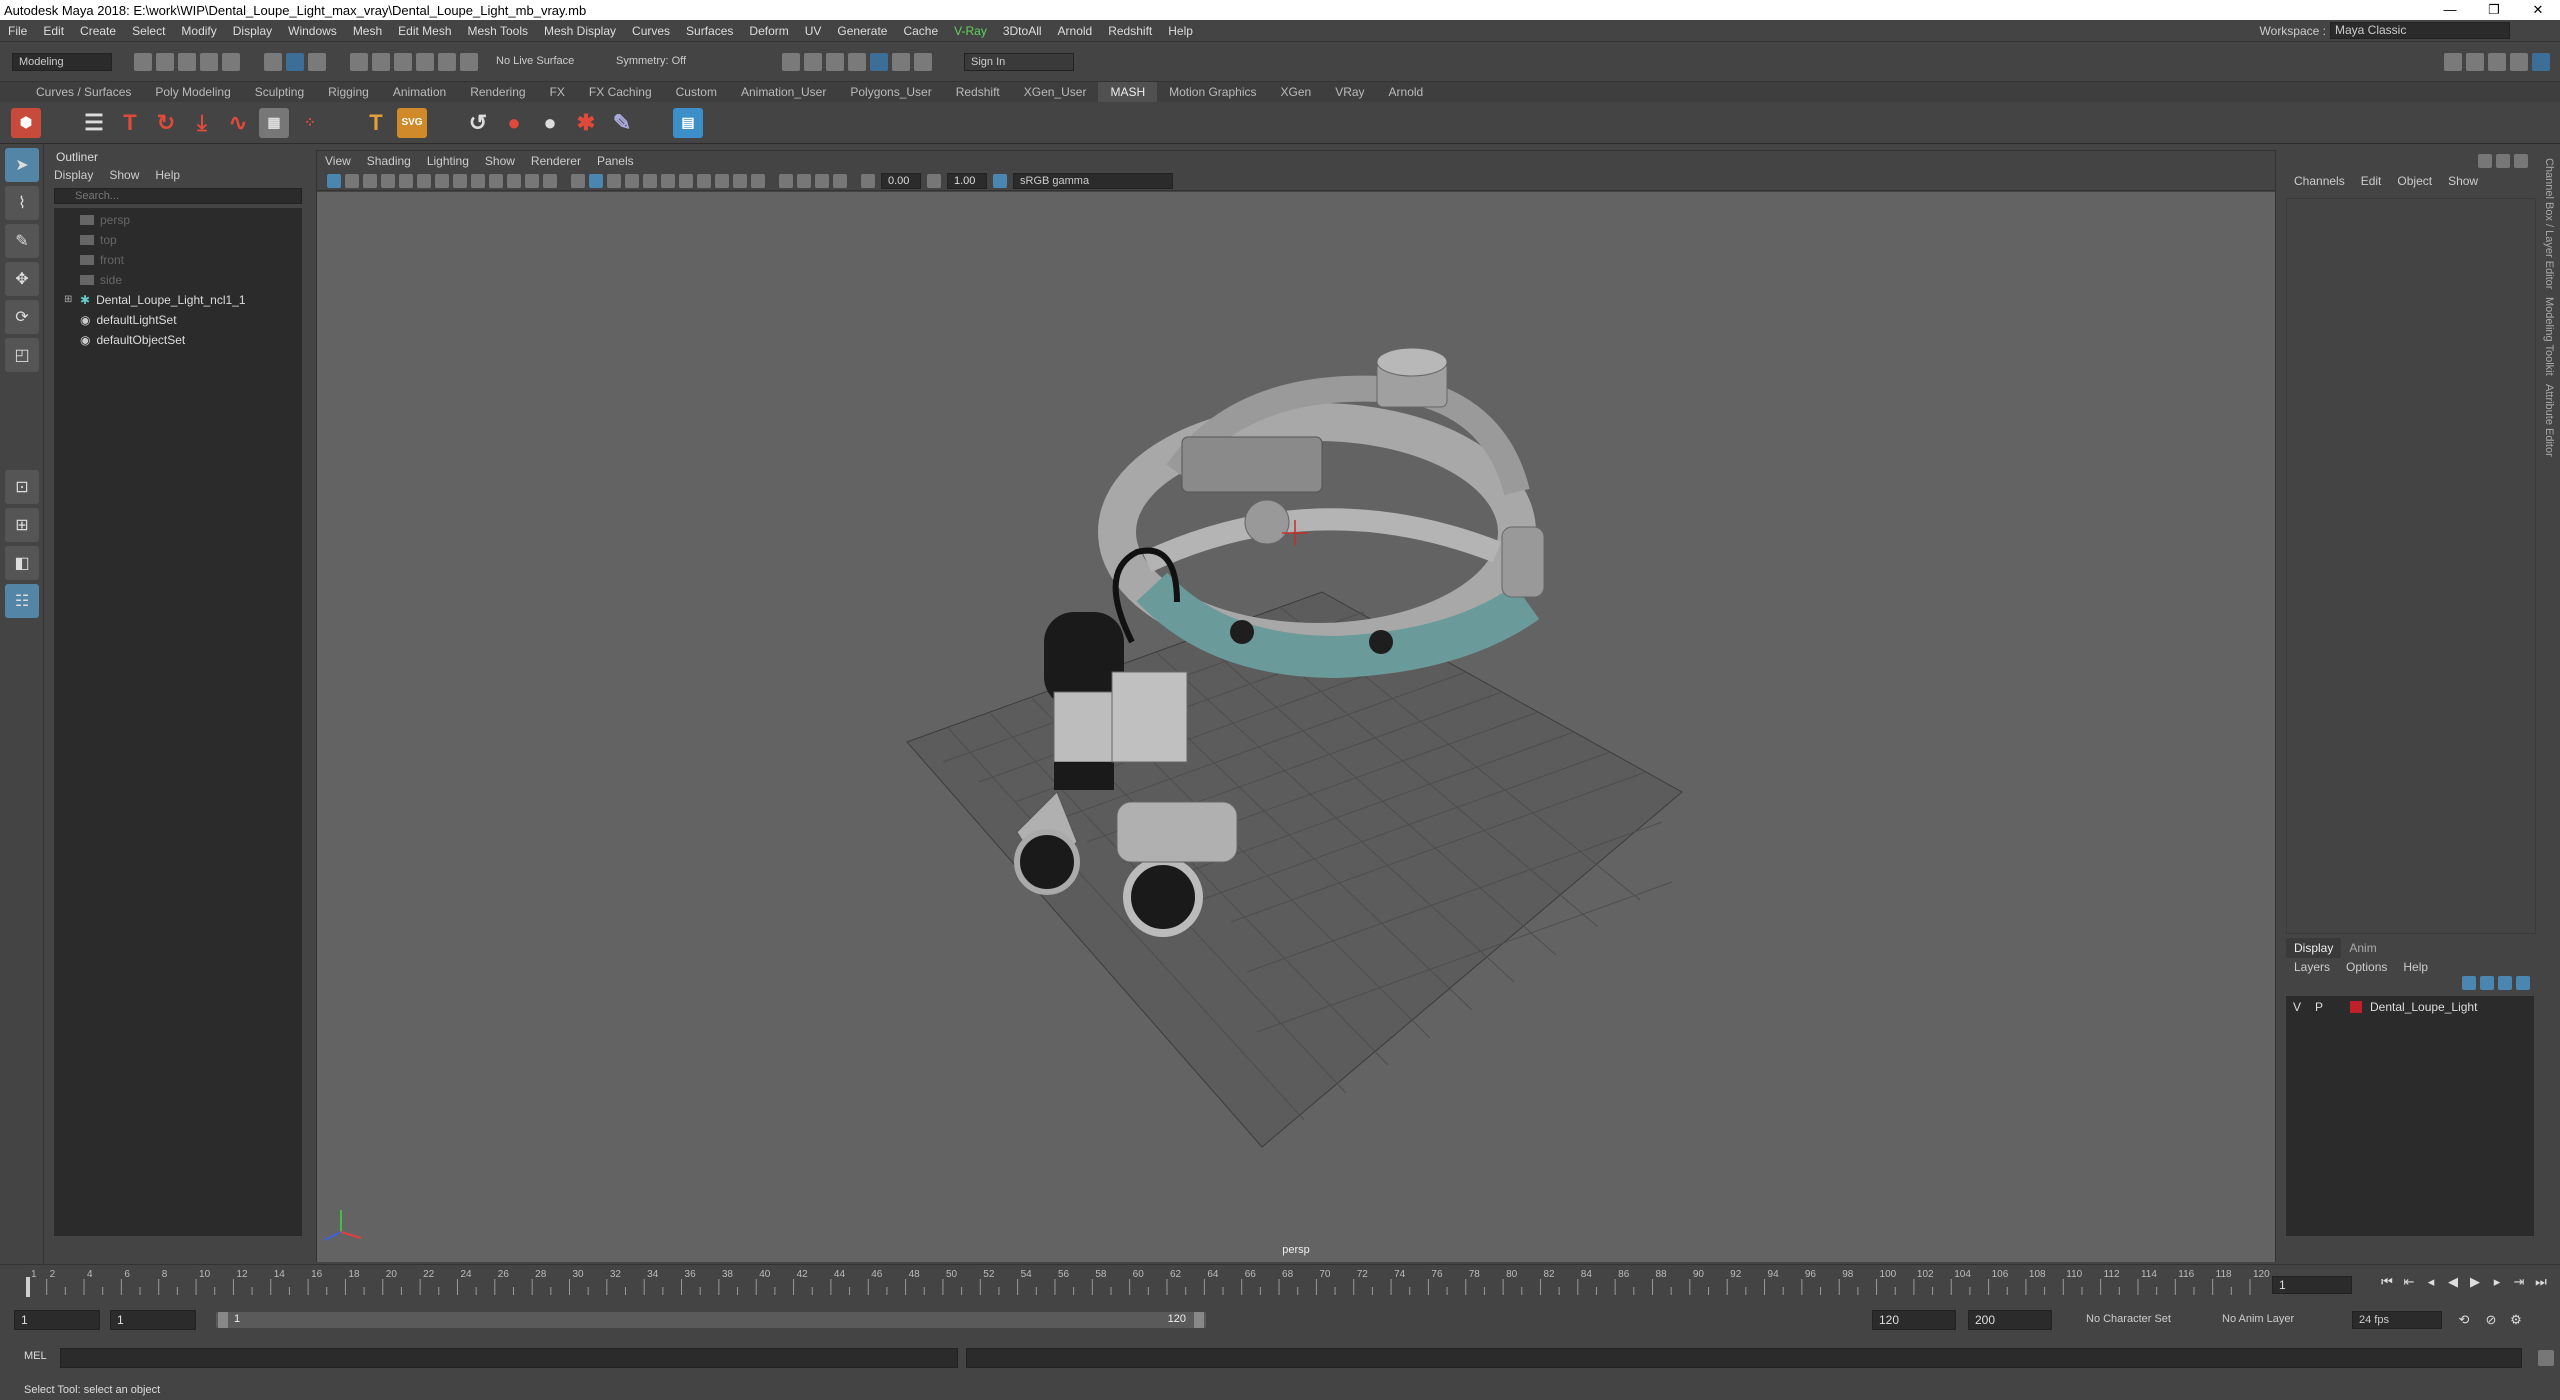  What do you see at coordinates (22, 317) in the screenshot?
I see `rotate-tool-icon: ⟳` at bounding box center [22, 317].